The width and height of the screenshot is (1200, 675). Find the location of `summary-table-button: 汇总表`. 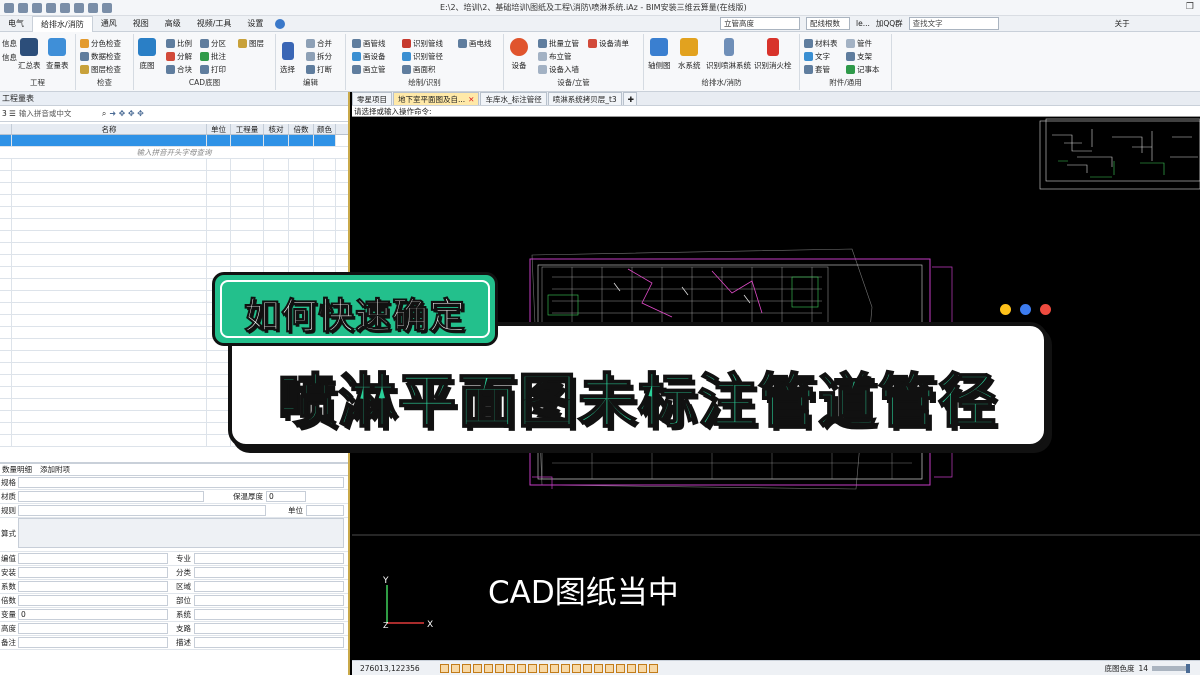

summary-table-button: 汇总表 is located at coordinates (29, 54).